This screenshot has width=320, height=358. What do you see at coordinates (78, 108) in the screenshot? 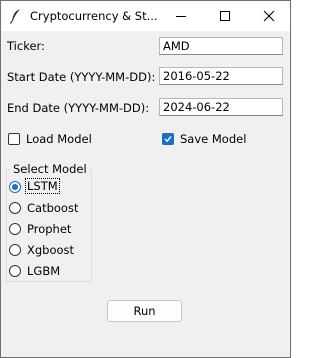
I see `end-date-label: End Date (YYYY-MM-DD):` at bounding box center [78, 108].